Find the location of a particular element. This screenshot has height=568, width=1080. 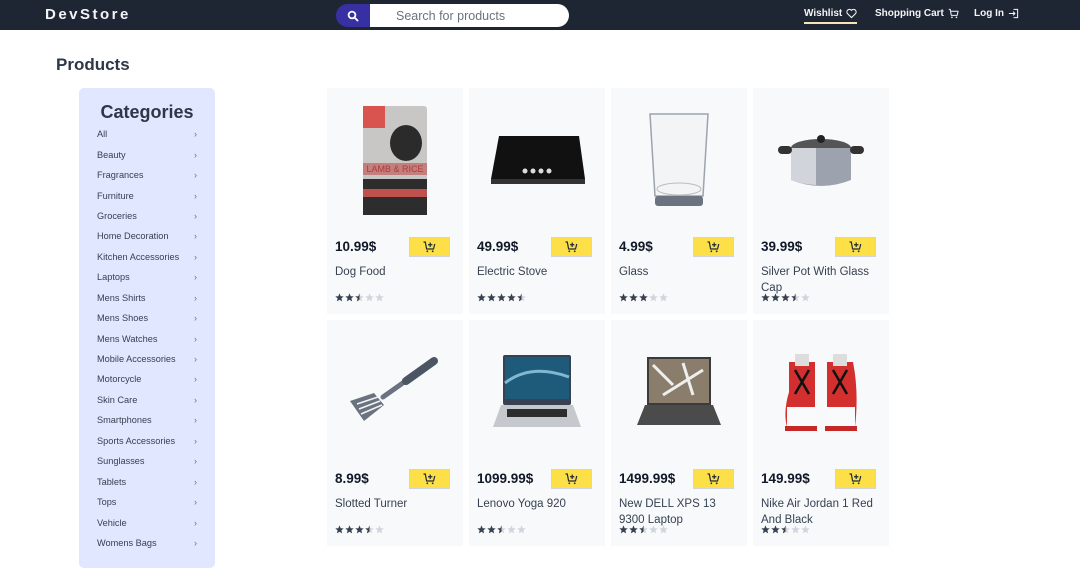

product-name: Dog Food is located at coordinates (396, 272).